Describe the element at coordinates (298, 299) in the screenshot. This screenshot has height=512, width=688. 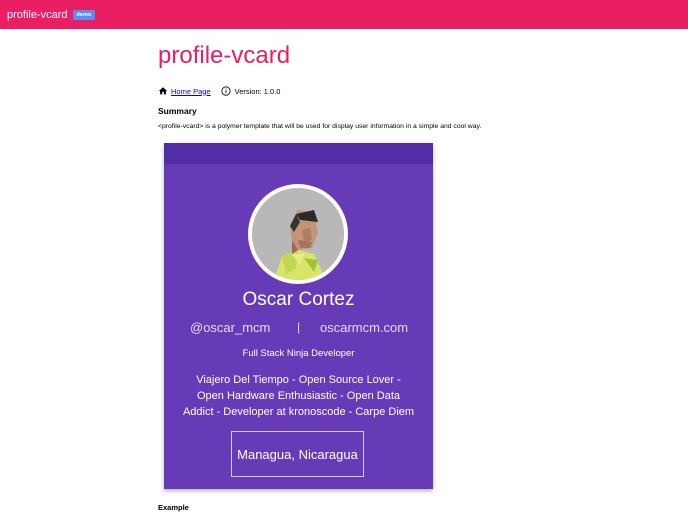
I see `profile-name: Oscar Cortez` at that location.